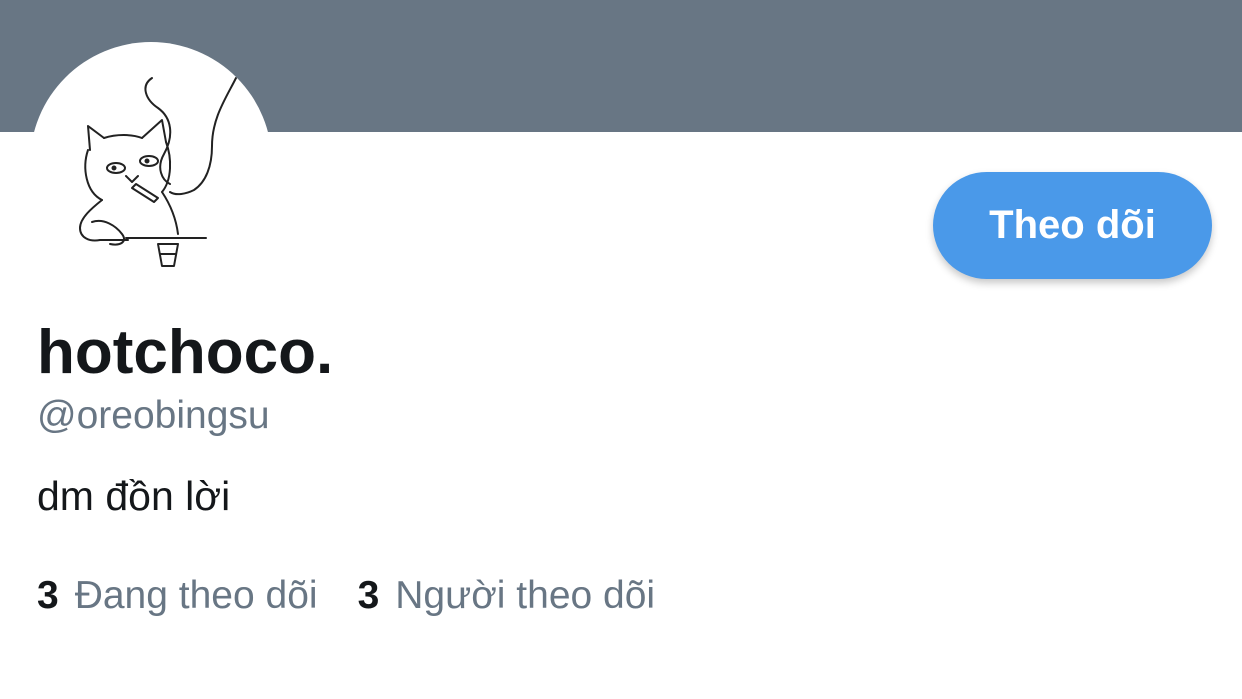 The image size is (1242, 699). What do you see at coordinates (1072, 225) in the screenshot?
I see `follow-button: Theo dõi` at bounding box center [1072, 225].